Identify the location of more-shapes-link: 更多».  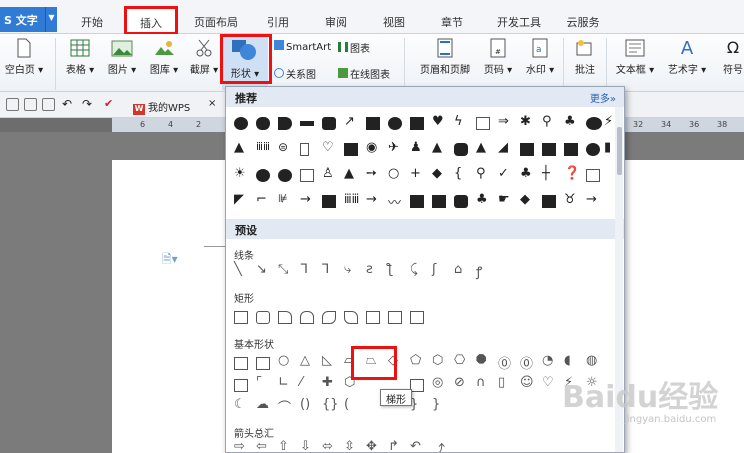
(603, 97).